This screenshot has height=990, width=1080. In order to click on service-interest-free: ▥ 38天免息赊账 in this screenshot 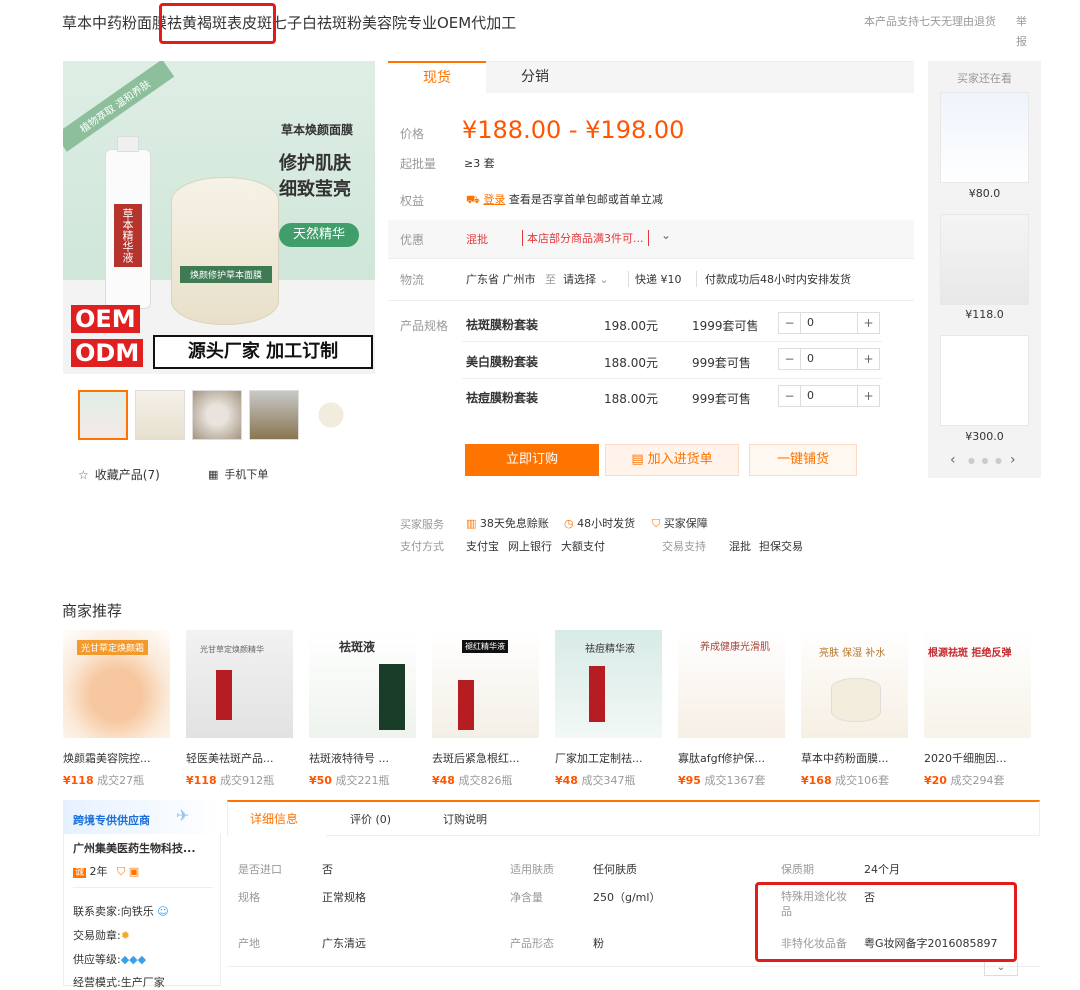, I will do `click(507, 523)`.